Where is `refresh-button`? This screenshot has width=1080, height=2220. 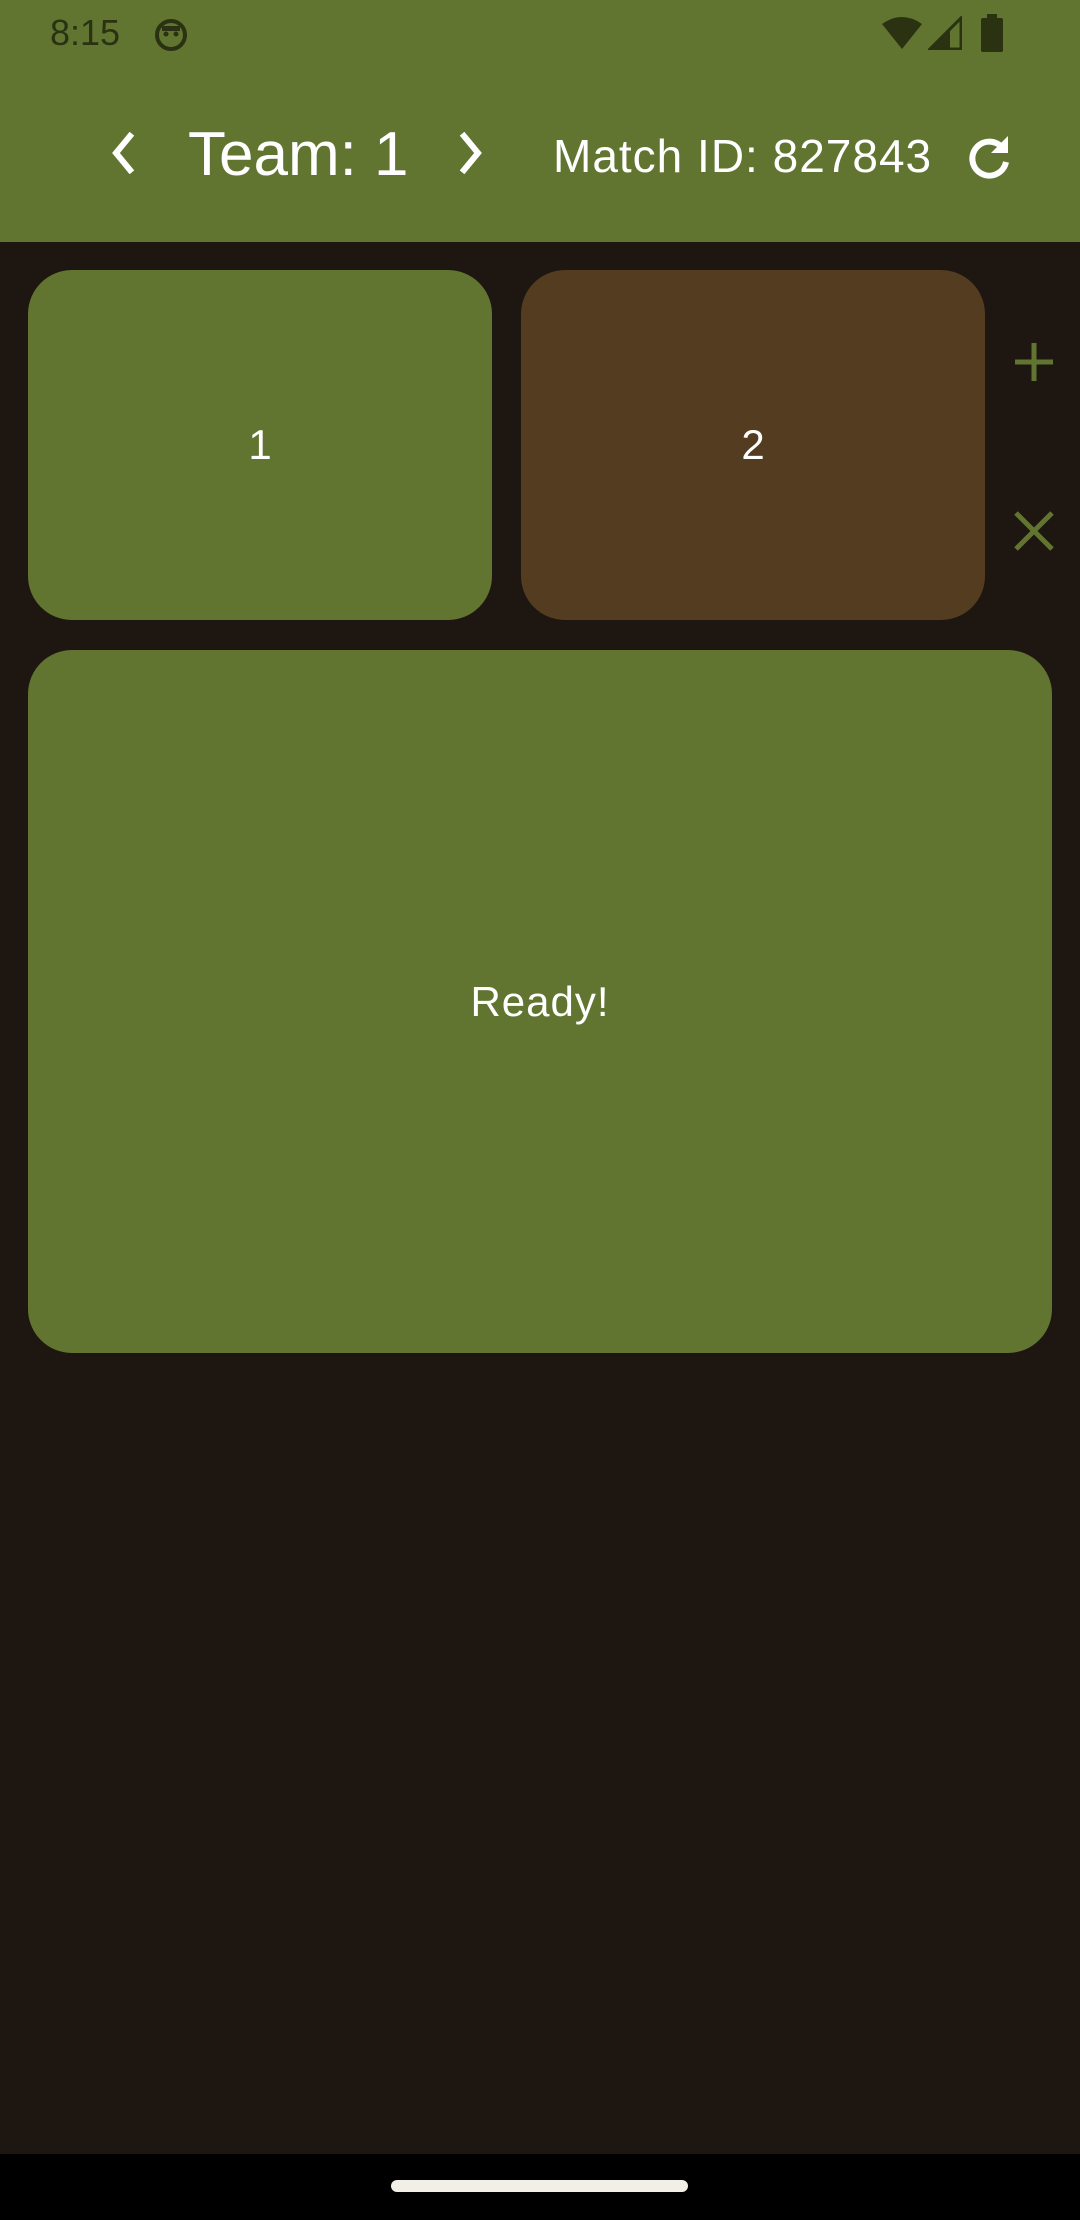
refresh-button is located at coordinates (989, 157).